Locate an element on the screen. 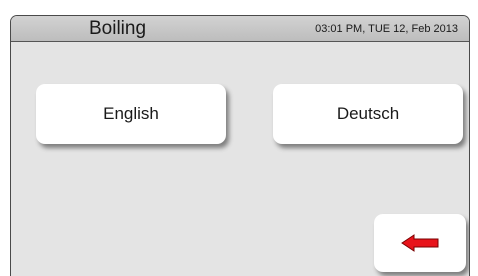 This screenshot has height=276, width=478. datetime-display: 03:01 PM, TUE 12, Feb 2013 is located at coordinates (386, 29).